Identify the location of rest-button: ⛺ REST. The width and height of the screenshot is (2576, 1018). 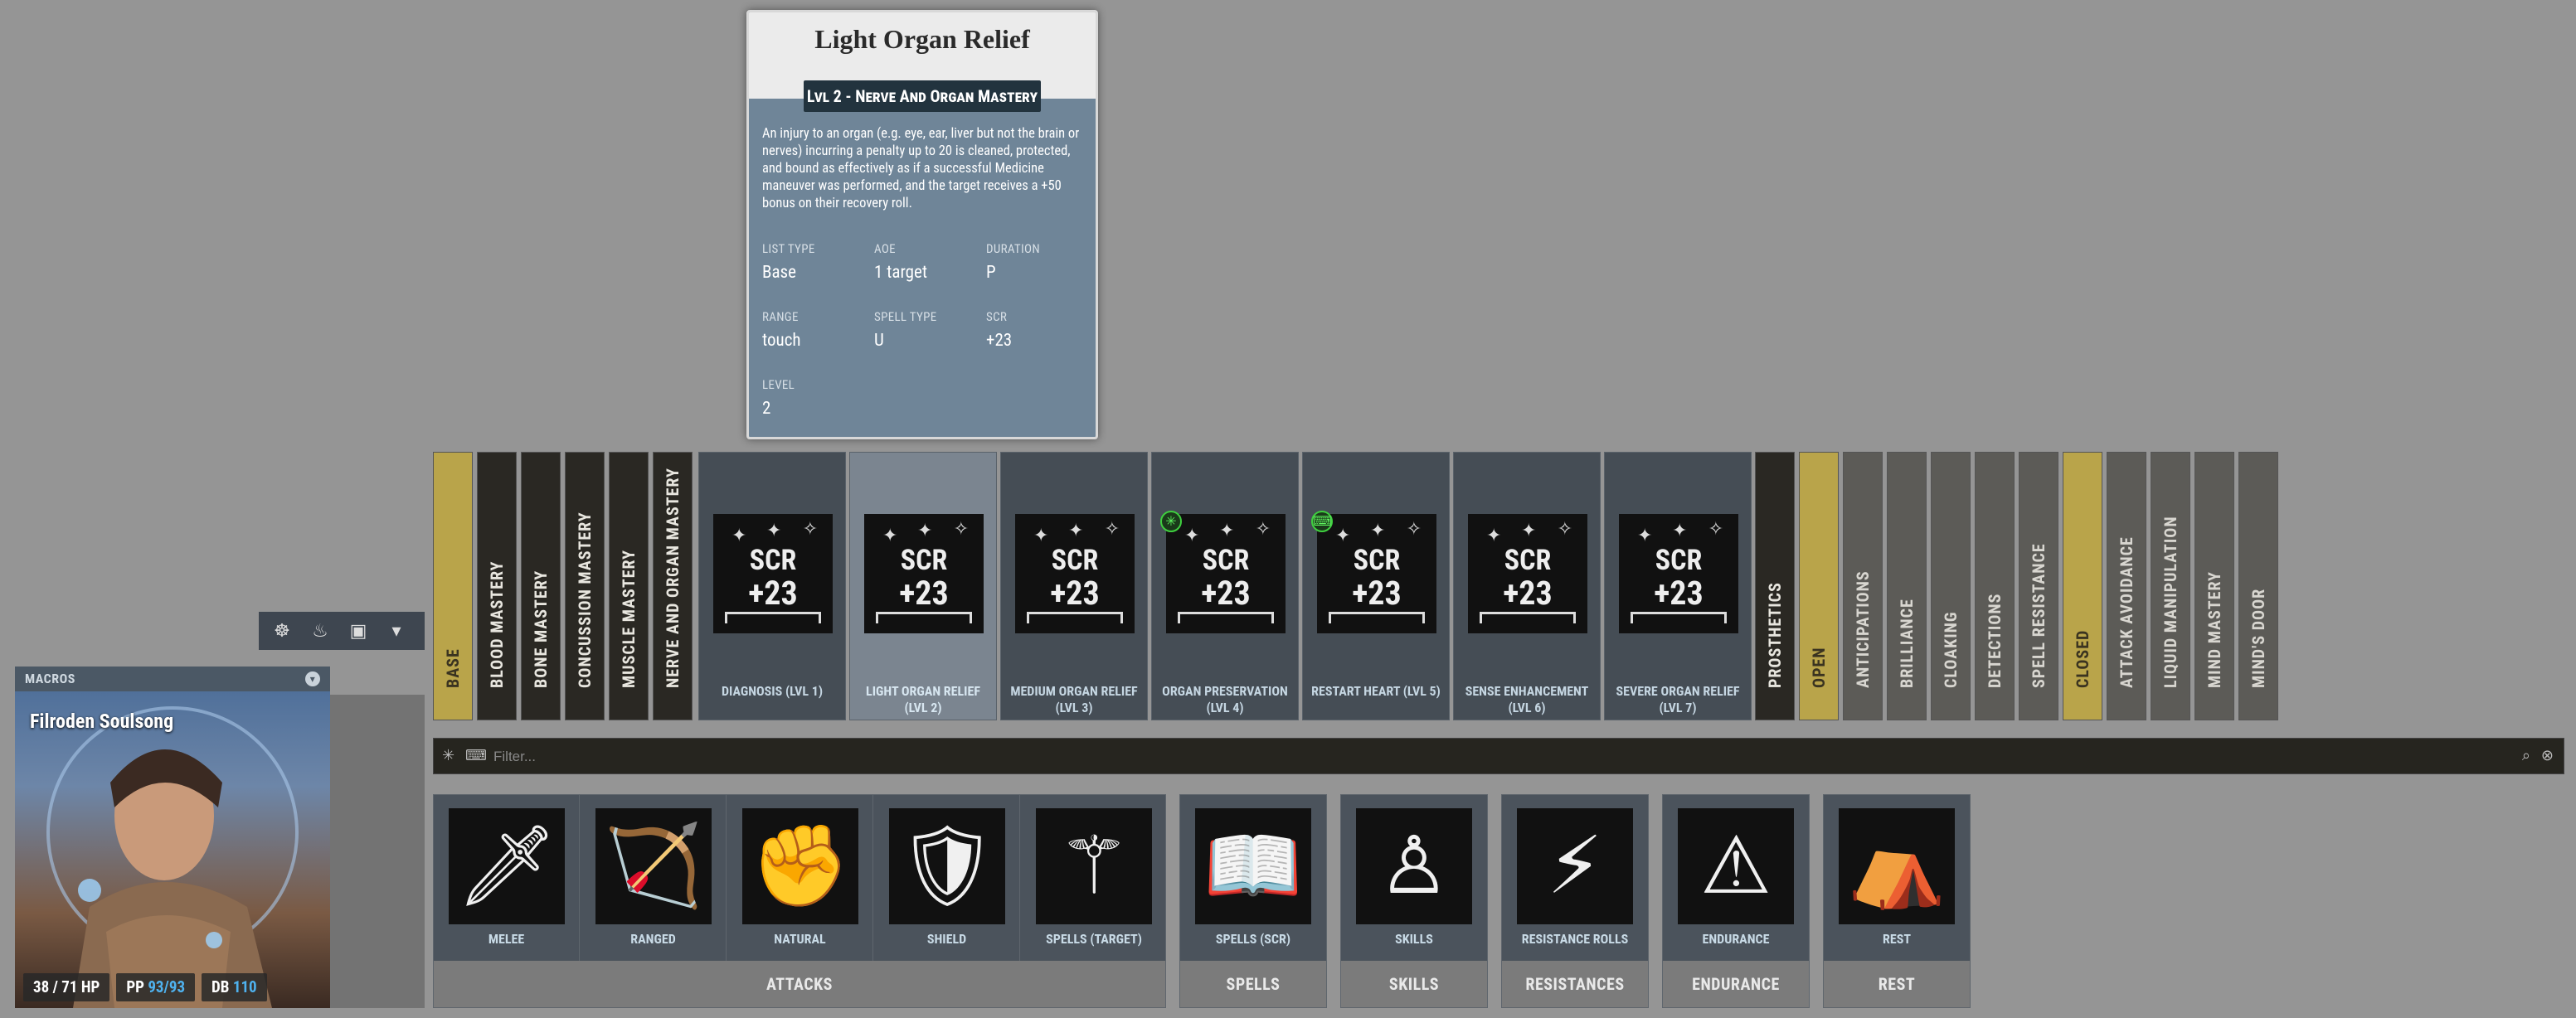
(1897, 878).